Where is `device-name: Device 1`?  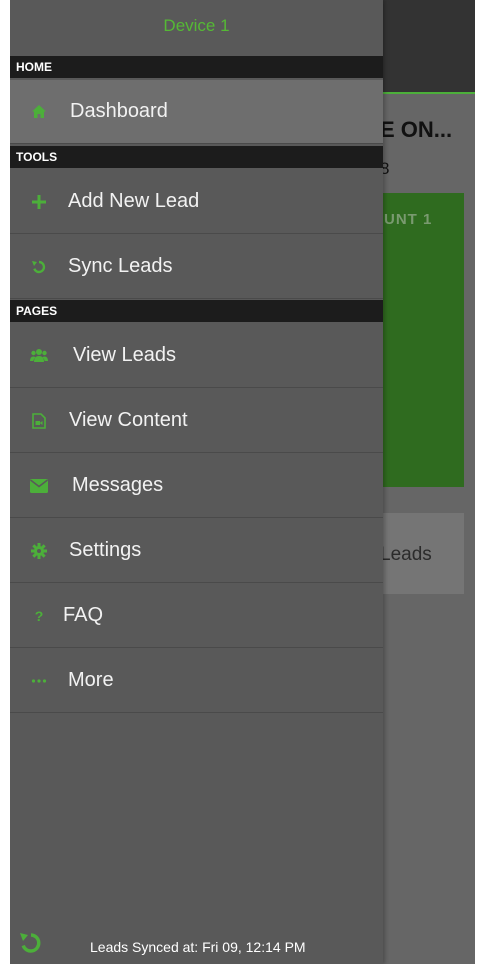
device-name: Device 1 is located at coordinates (196, 25).